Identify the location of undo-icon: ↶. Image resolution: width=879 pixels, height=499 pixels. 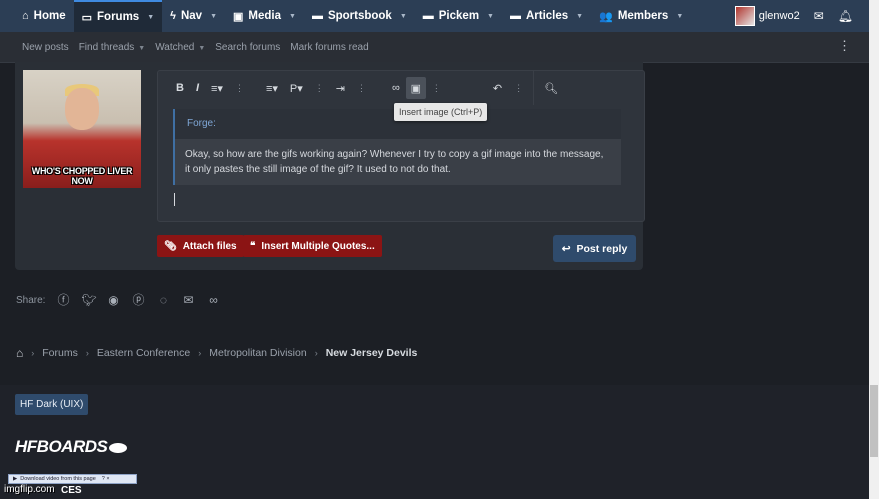
(497, 88).